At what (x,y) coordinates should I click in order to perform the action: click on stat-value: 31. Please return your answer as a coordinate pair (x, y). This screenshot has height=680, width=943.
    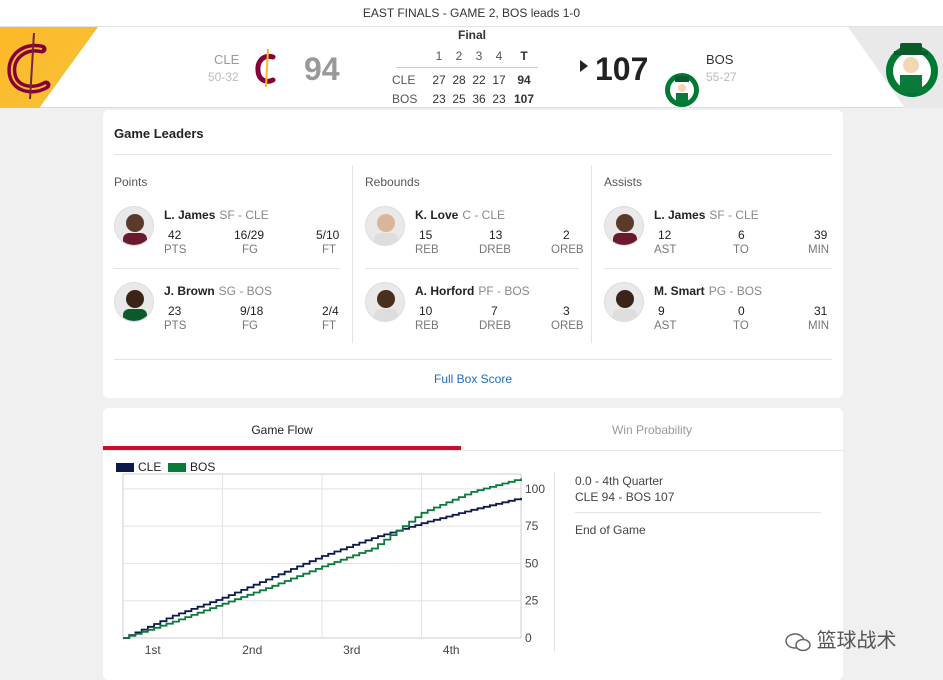
    Looking at the image, I should click on (821, 311).